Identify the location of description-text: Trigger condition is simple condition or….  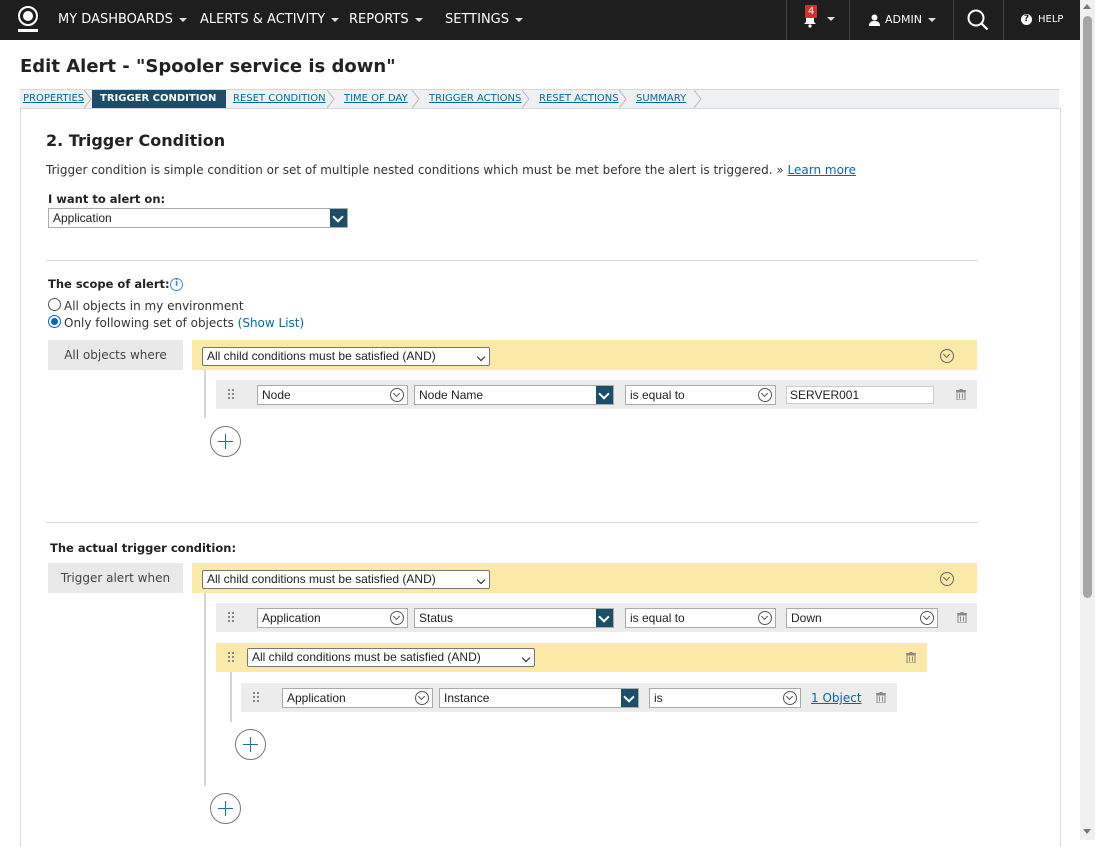
(415, 170).